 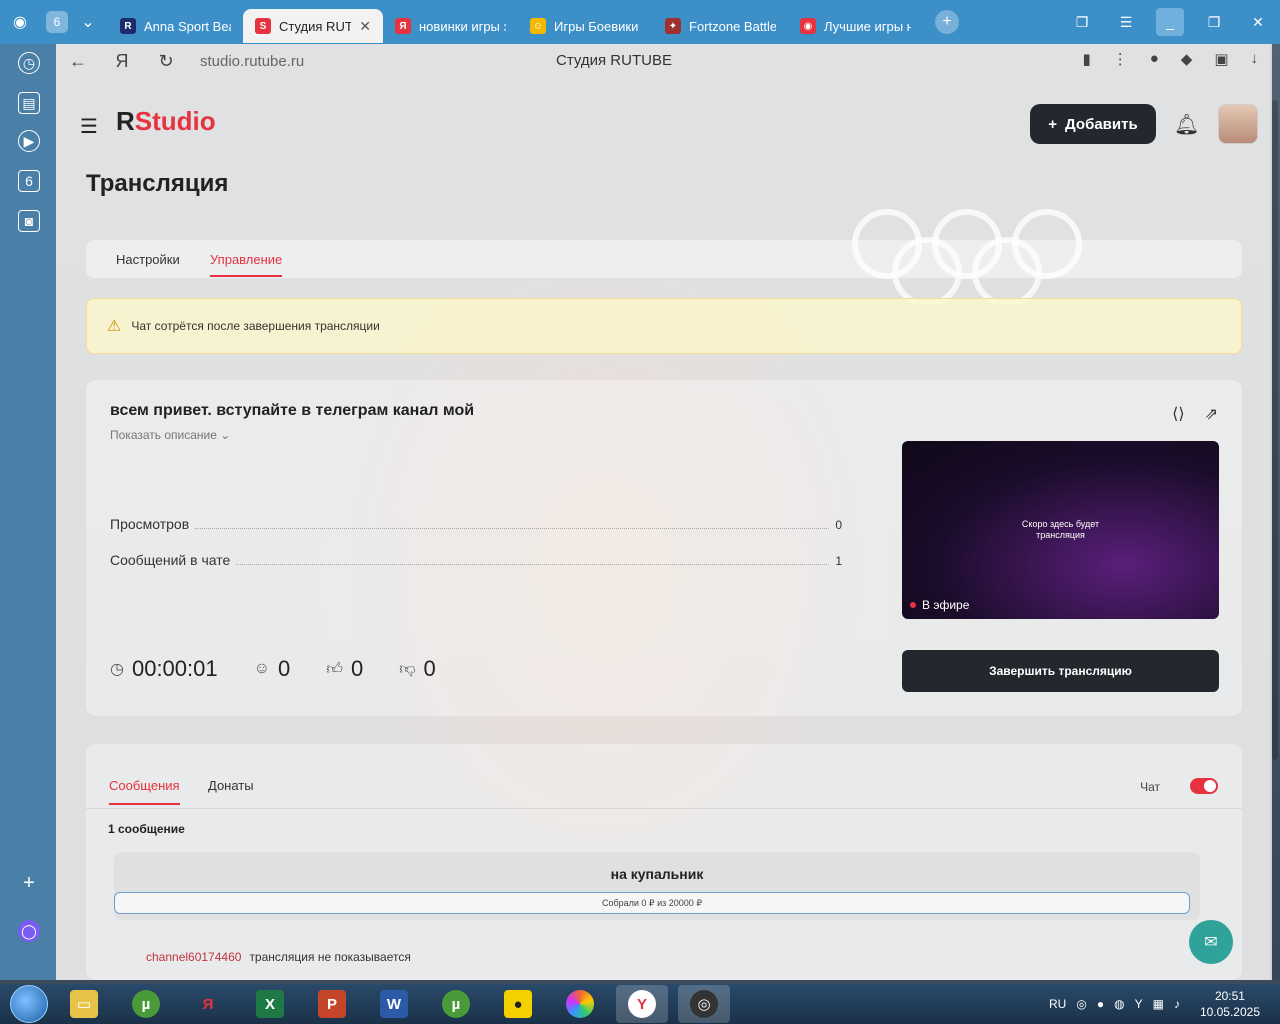 What do you see at coordinates (1230, 1004) in the screenshot?
I see `clock: 20:51 10.05.2025` at bounding box center [1230, 1004].